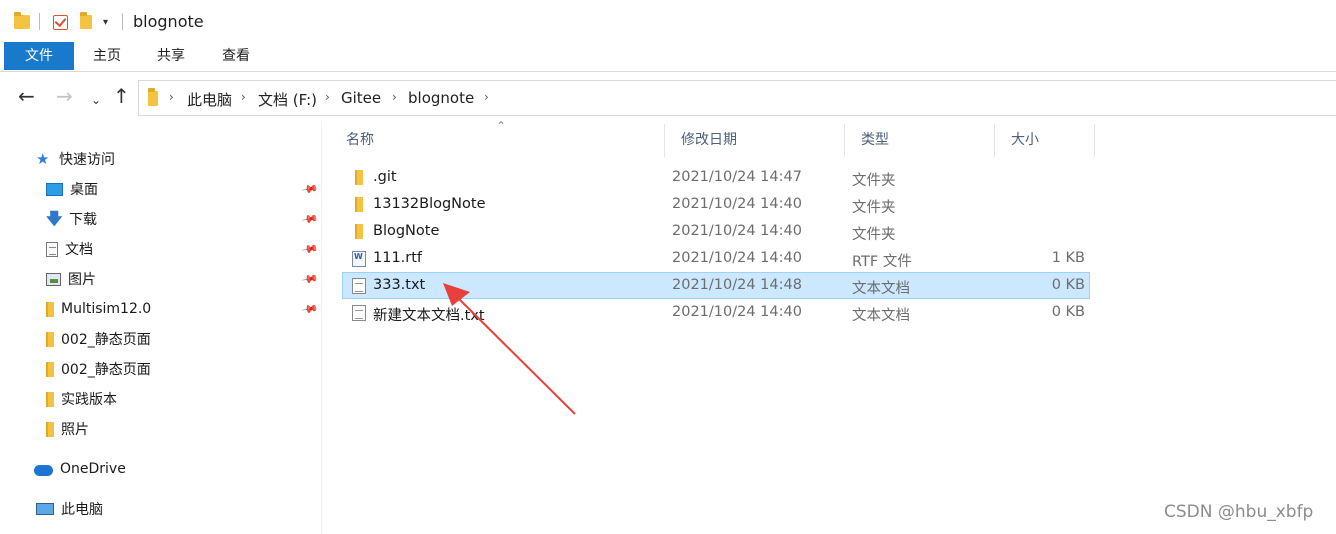 The width and height of the screenshot is (1336, 534). What do you see at coordinates (53, 279) in the screenshot?
I see `picture-icon` at bounding box center [53, 279].